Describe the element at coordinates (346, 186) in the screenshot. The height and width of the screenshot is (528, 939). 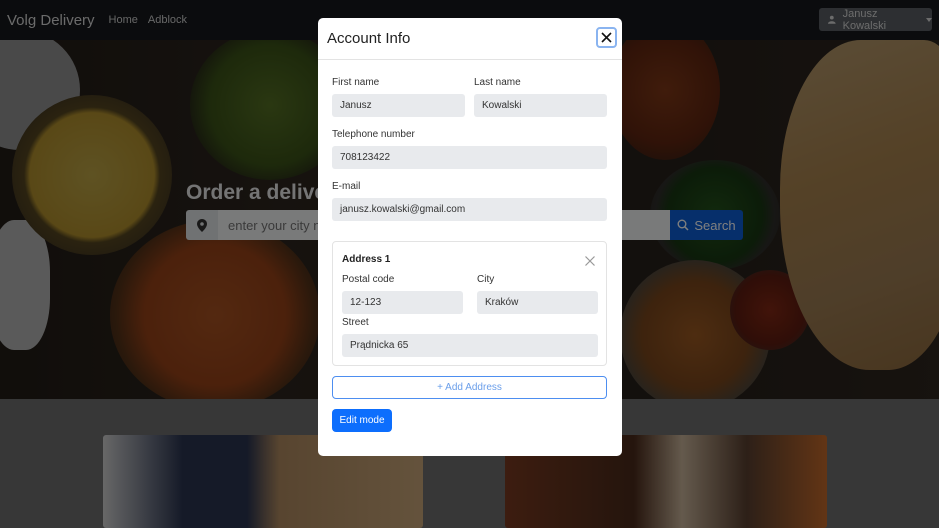
I see `email-label: E-mail` at that location.